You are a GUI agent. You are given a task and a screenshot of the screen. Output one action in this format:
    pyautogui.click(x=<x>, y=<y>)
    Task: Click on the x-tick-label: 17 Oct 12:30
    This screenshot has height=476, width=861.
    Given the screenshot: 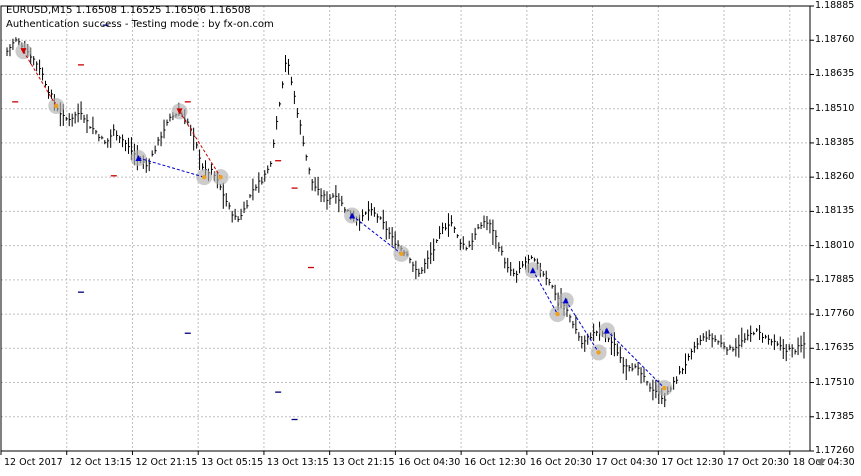 What is the action you would take?
    pyautogui.click(x=692, y=462)
    